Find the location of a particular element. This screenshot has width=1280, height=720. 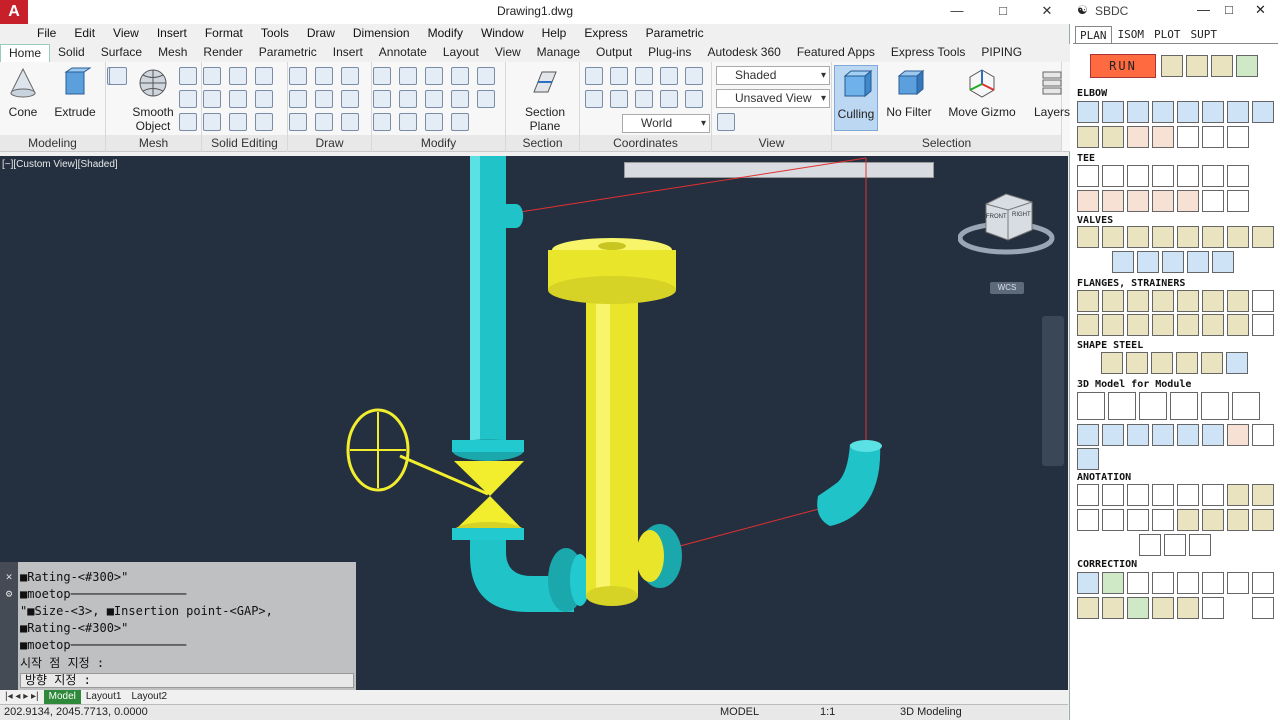

gear-operator-icon is located at coordinates (1173, 262).